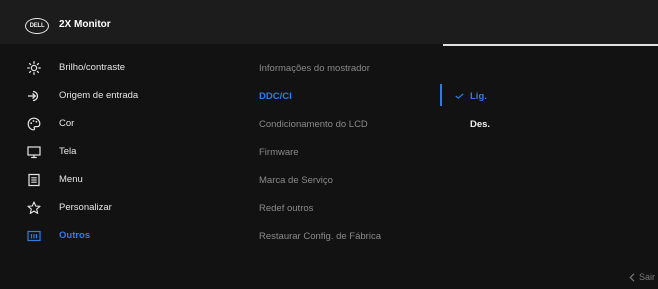  Describe the element at coordinates (34, 236) in the screenshot. I see `others-icon` at that location.